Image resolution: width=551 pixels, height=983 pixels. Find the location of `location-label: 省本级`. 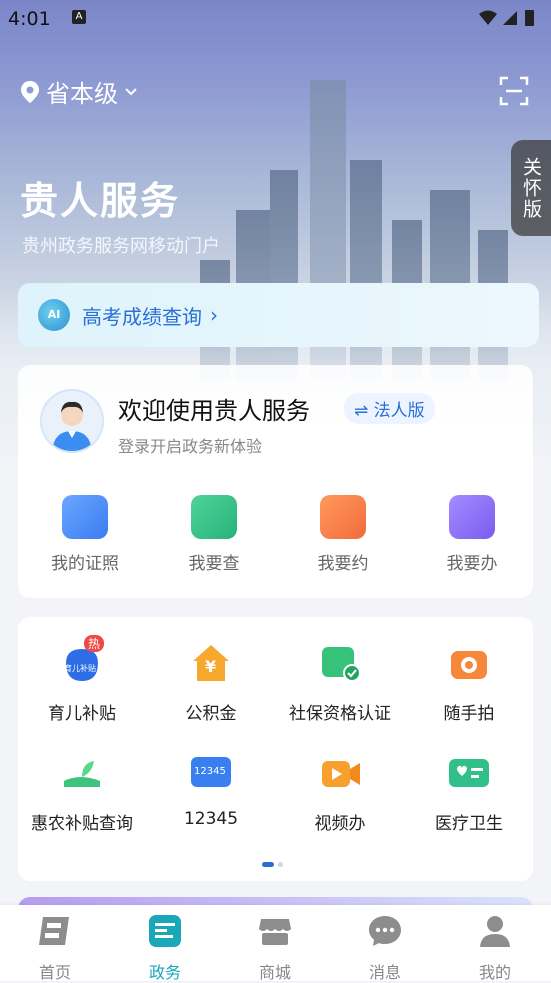

location-label: 省本级 is located at coordinates (82, 94).